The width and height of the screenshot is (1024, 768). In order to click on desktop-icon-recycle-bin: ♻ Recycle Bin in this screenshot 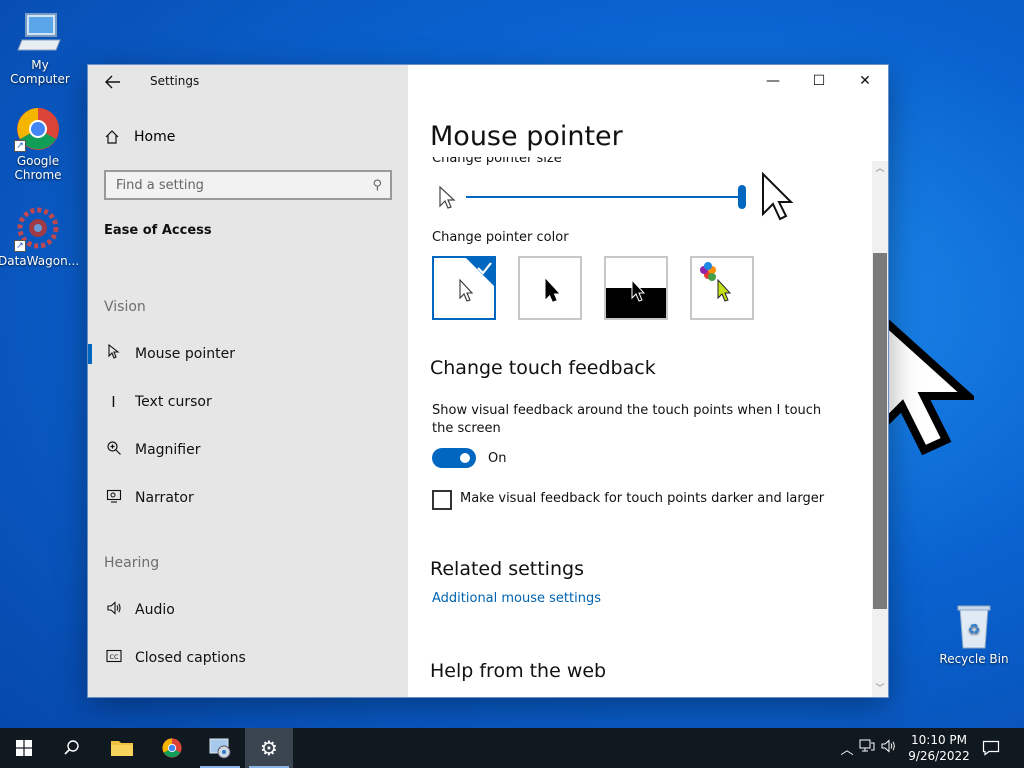, I will do `click(974, 635)`.